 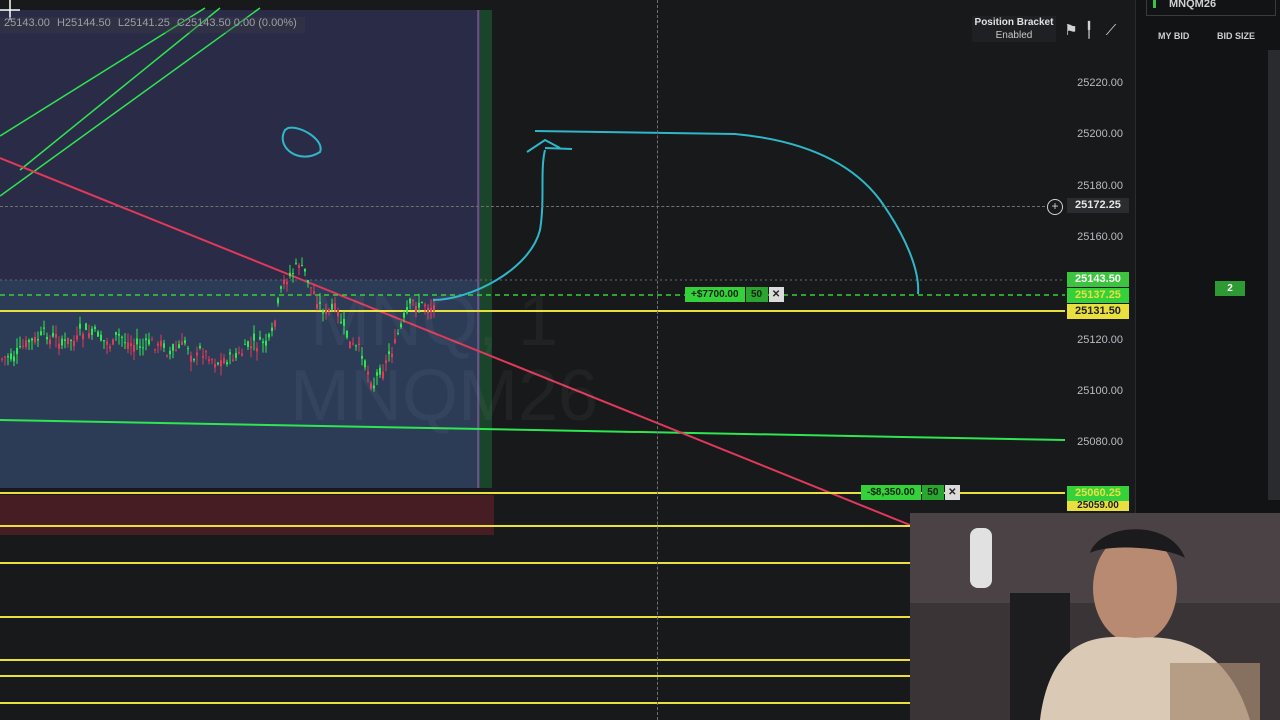 I want to click on position-bracket-label: Position Bracket, so click(x=1014, y=22).